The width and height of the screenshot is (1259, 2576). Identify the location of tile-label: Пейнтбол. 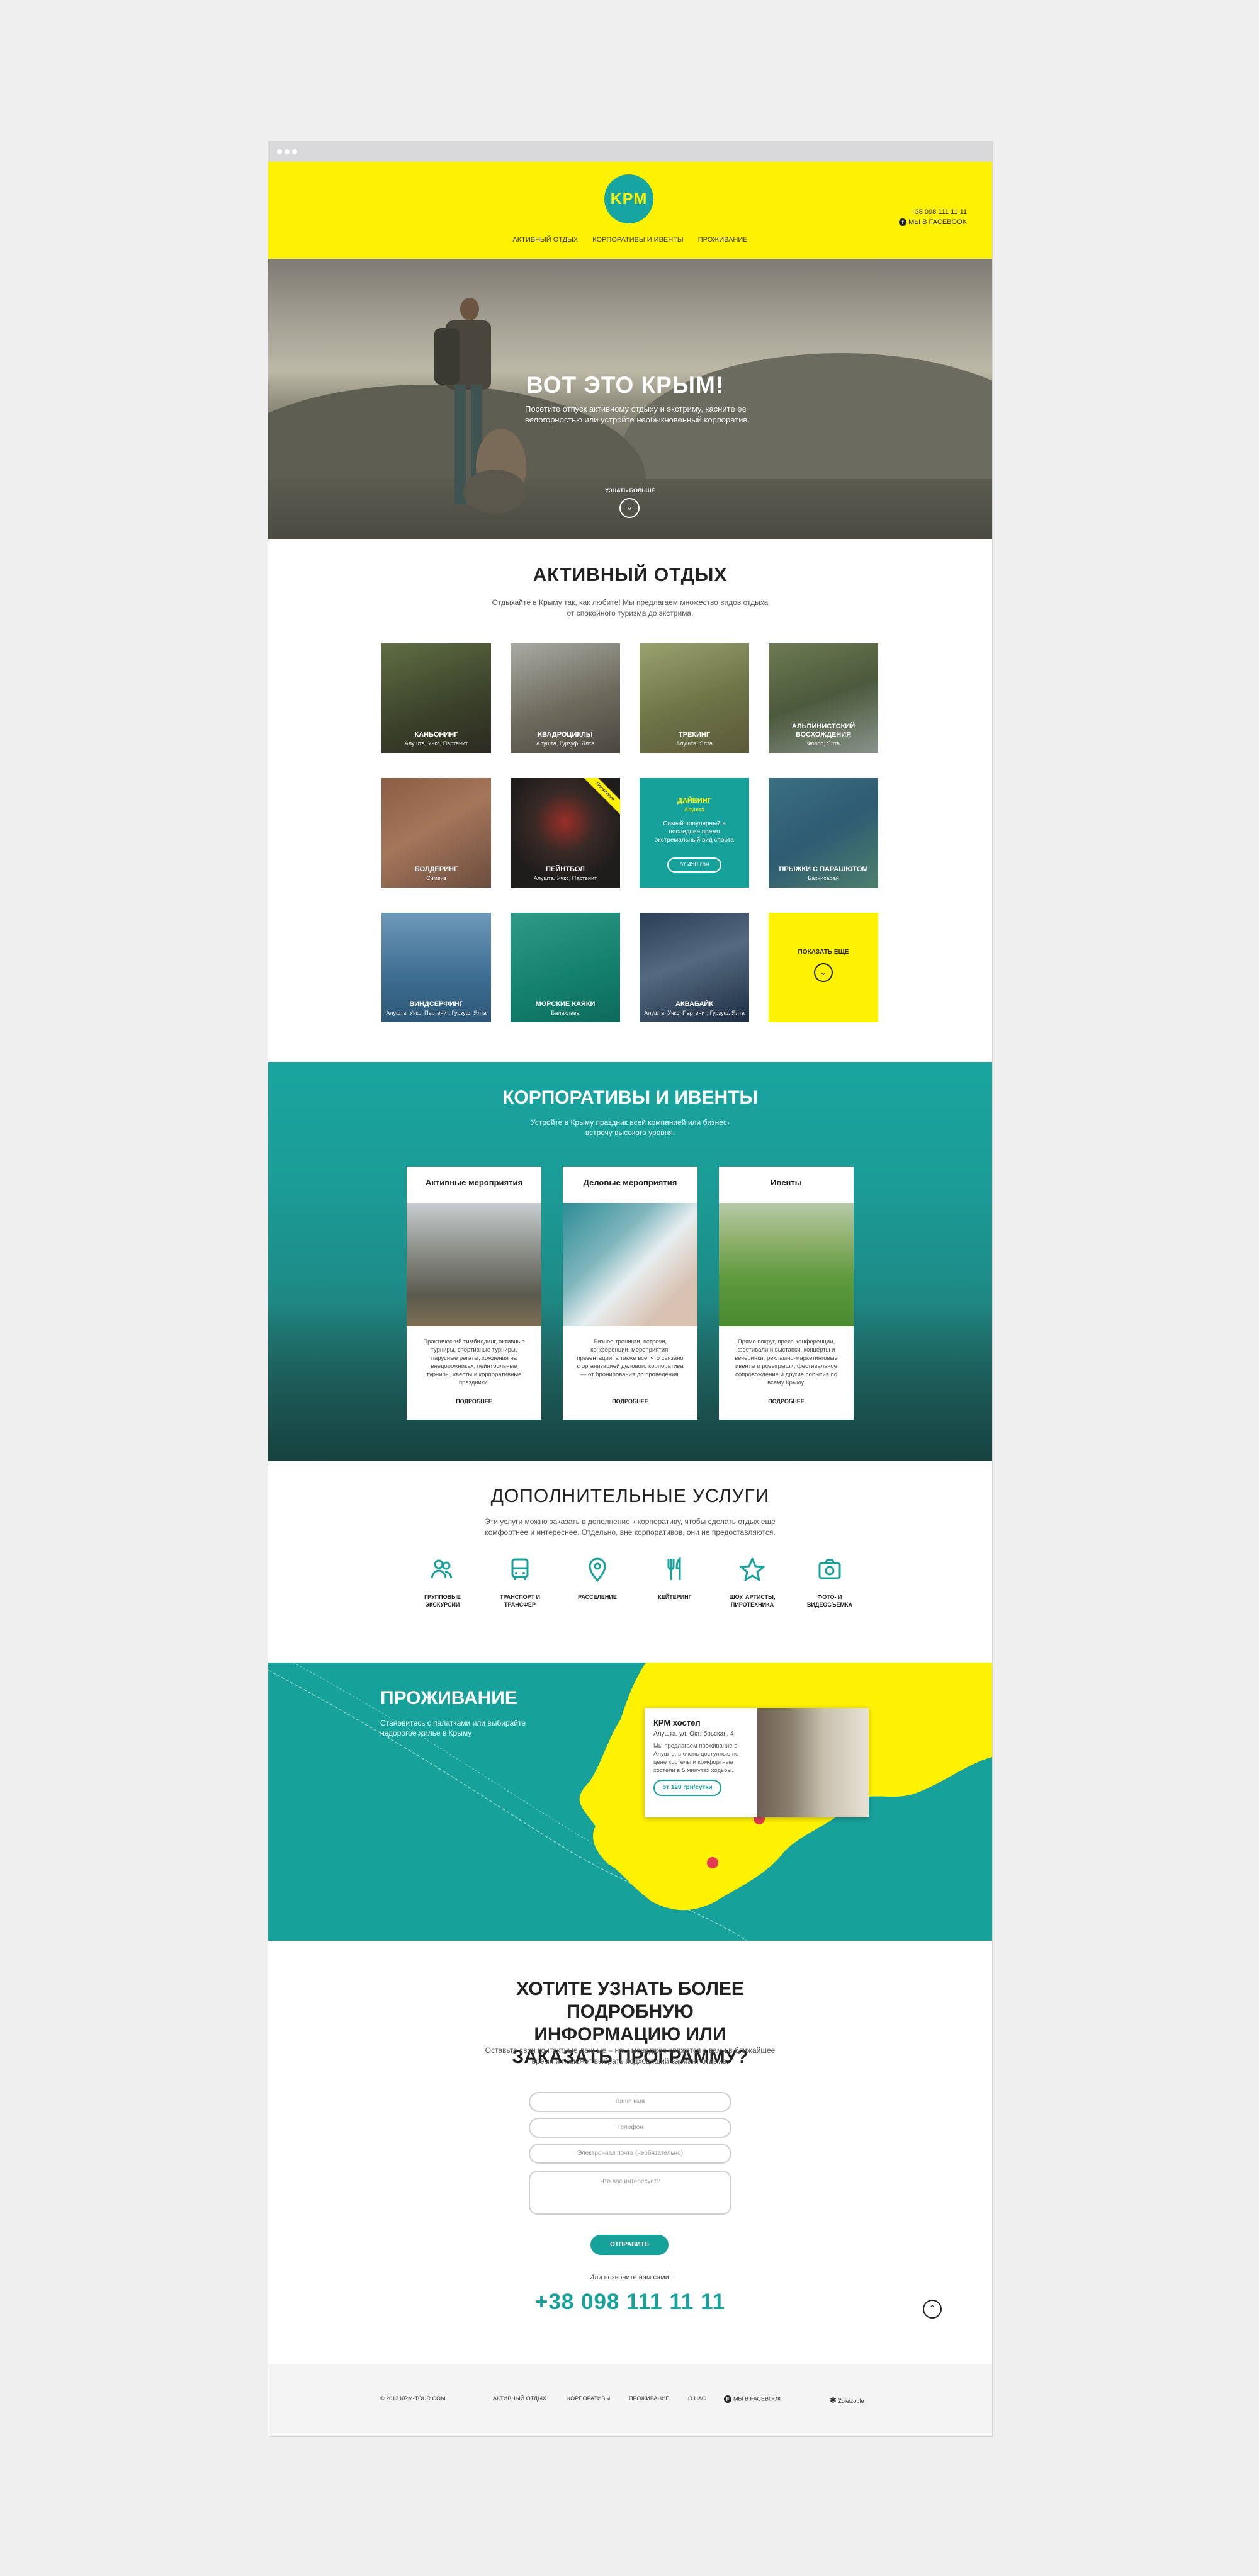
(565, 869).